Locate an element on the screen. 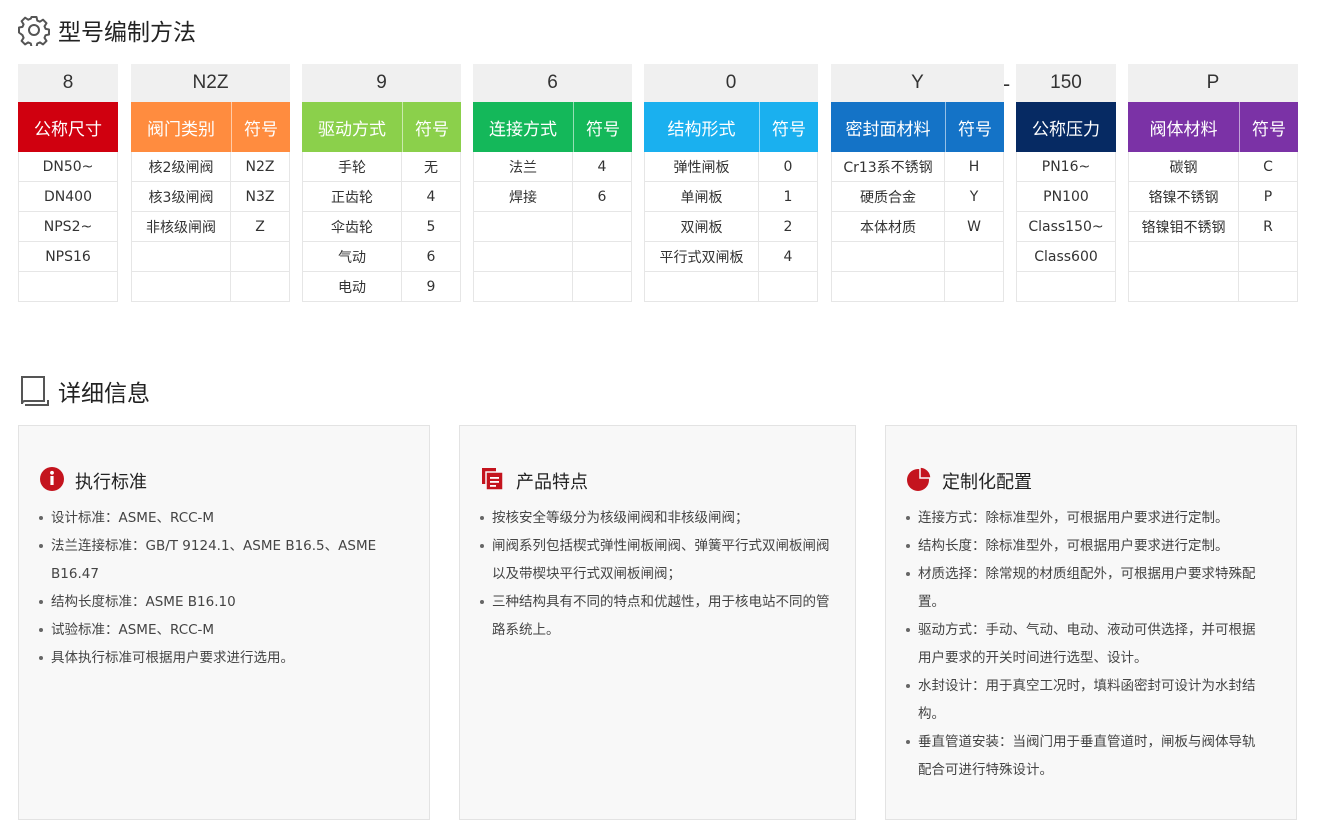  option-symbol: H is located at coordinates (973, 166).